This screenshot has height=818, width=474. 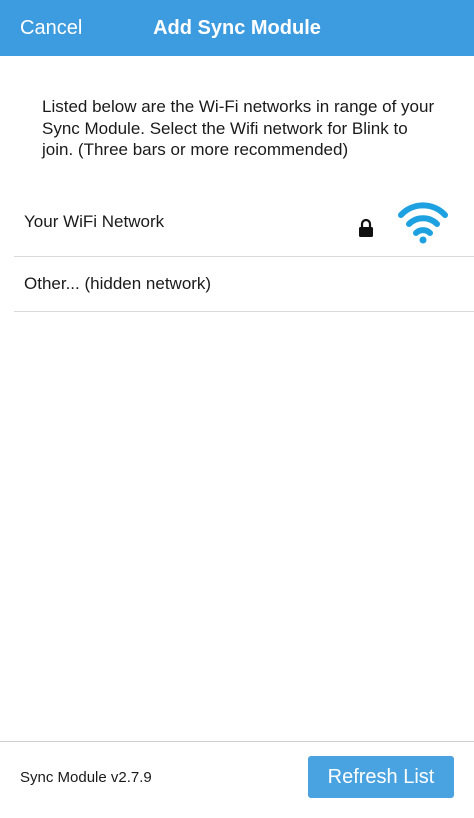 I want to click on network-row-your-wifi: Your WiFi Network, so click(x=244, y=227).